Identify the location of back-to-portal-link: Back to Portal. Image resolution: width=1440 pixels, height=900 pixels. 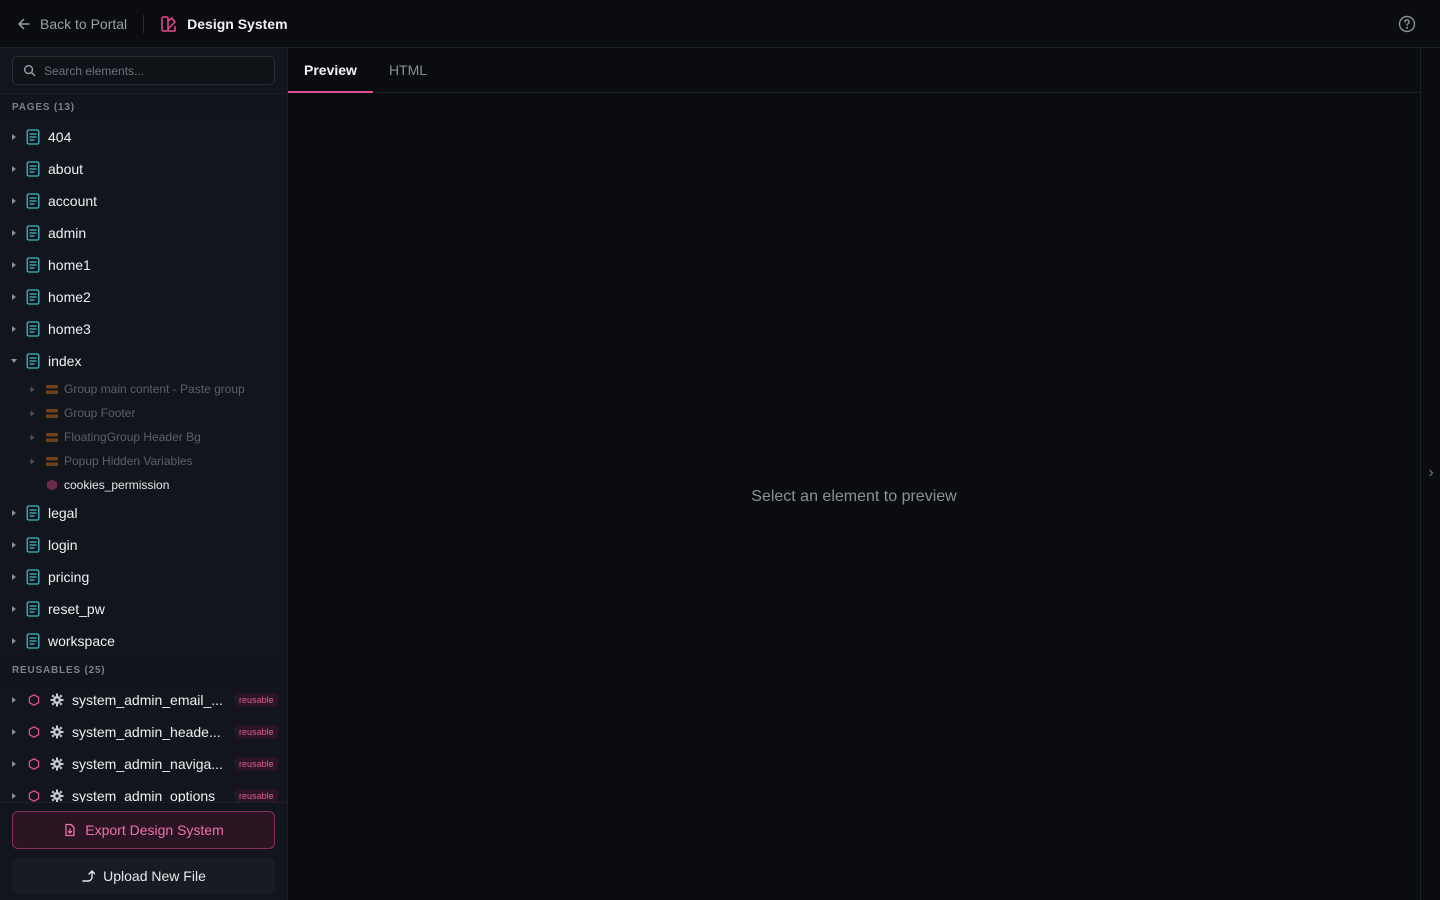
(71, 24).